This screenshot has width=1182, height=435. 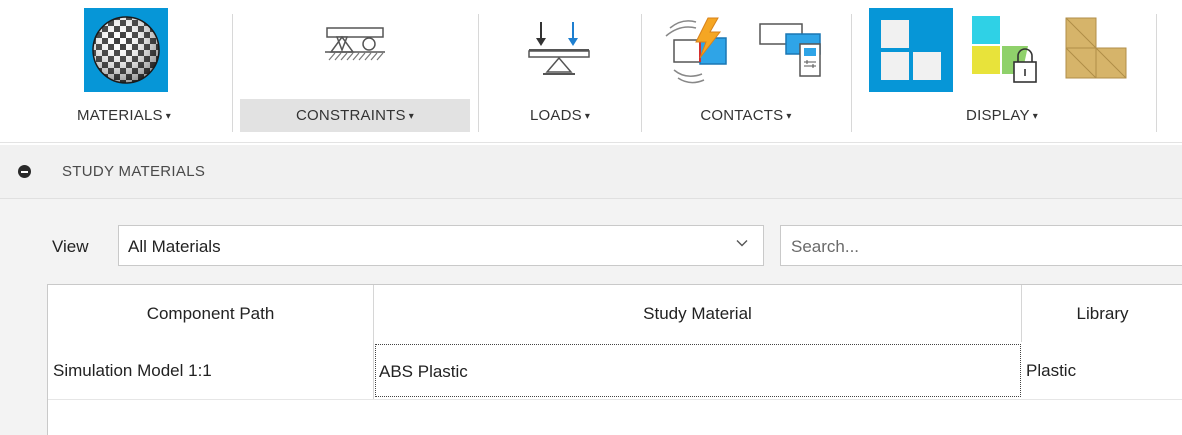 I want to click on display-label: DISPLAY, so click(x=998, y=115).